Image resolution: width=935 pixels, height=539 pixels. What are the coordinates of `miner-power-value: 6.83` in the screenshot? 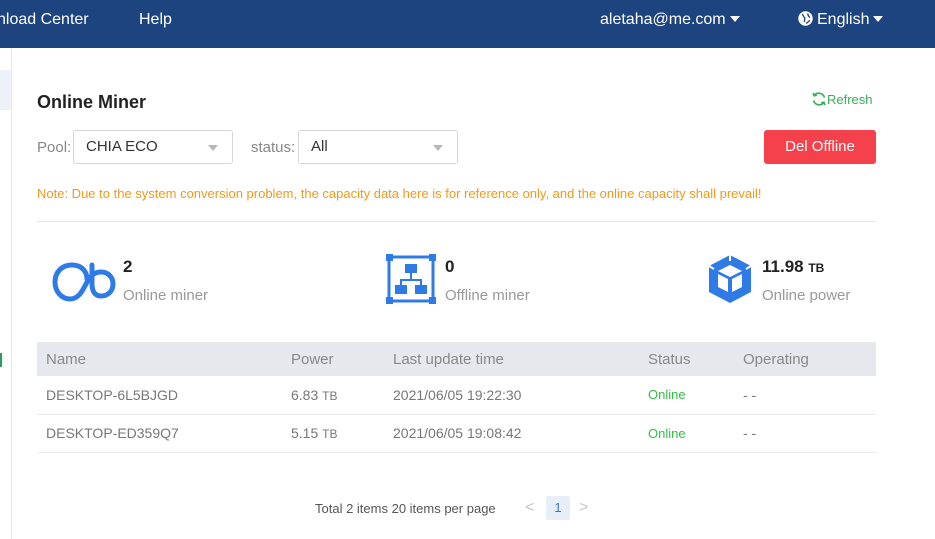 It's located at (305, 394).